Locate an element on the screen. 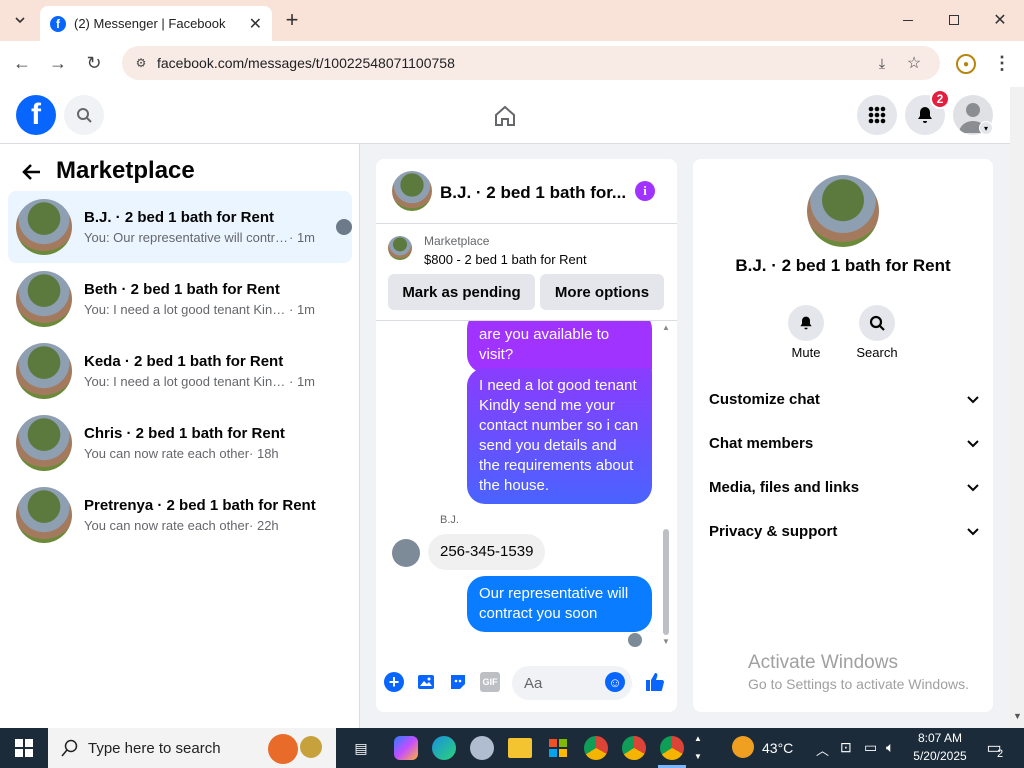 Image resolution: width=1024 pixels, height=768 pixels. like-thumb-icon is located at coordinates (655, 682).